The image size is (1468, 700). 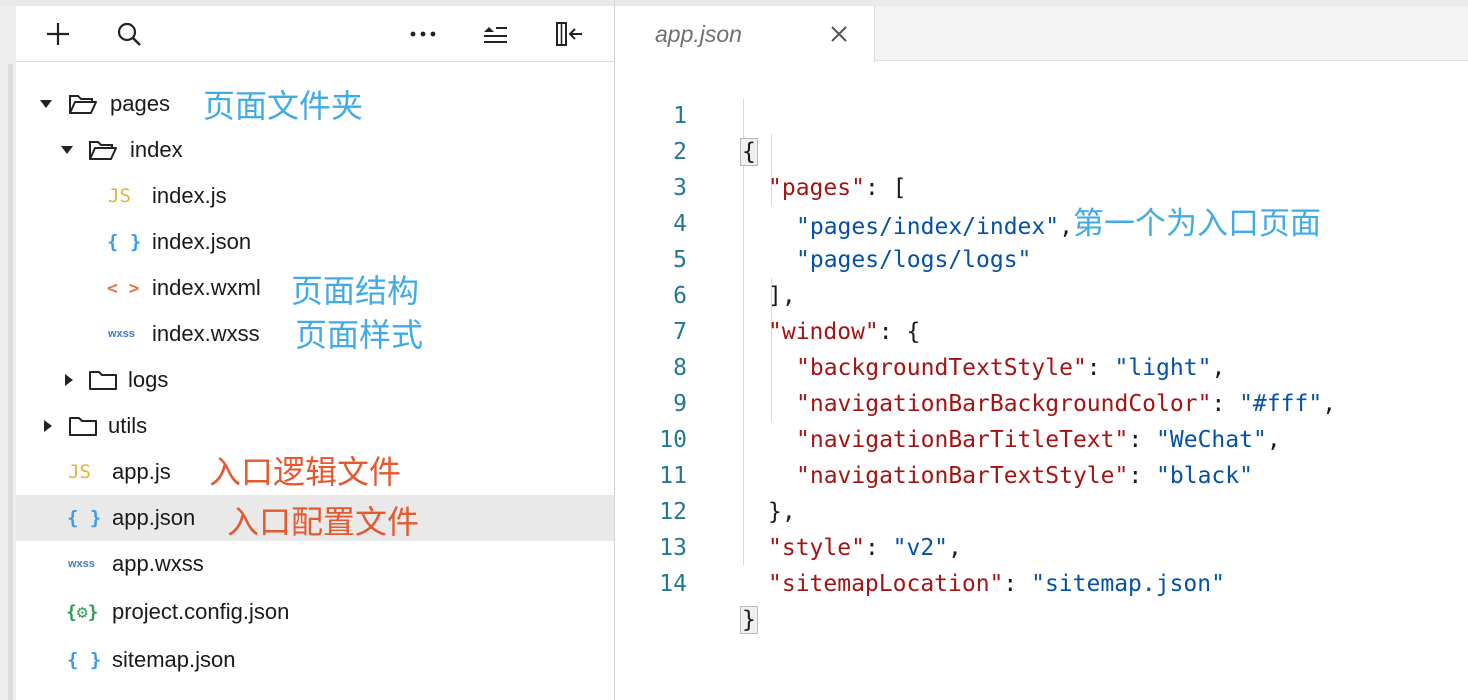 I want to click on tree-item-label: index.js, so click(x=189, y=195).